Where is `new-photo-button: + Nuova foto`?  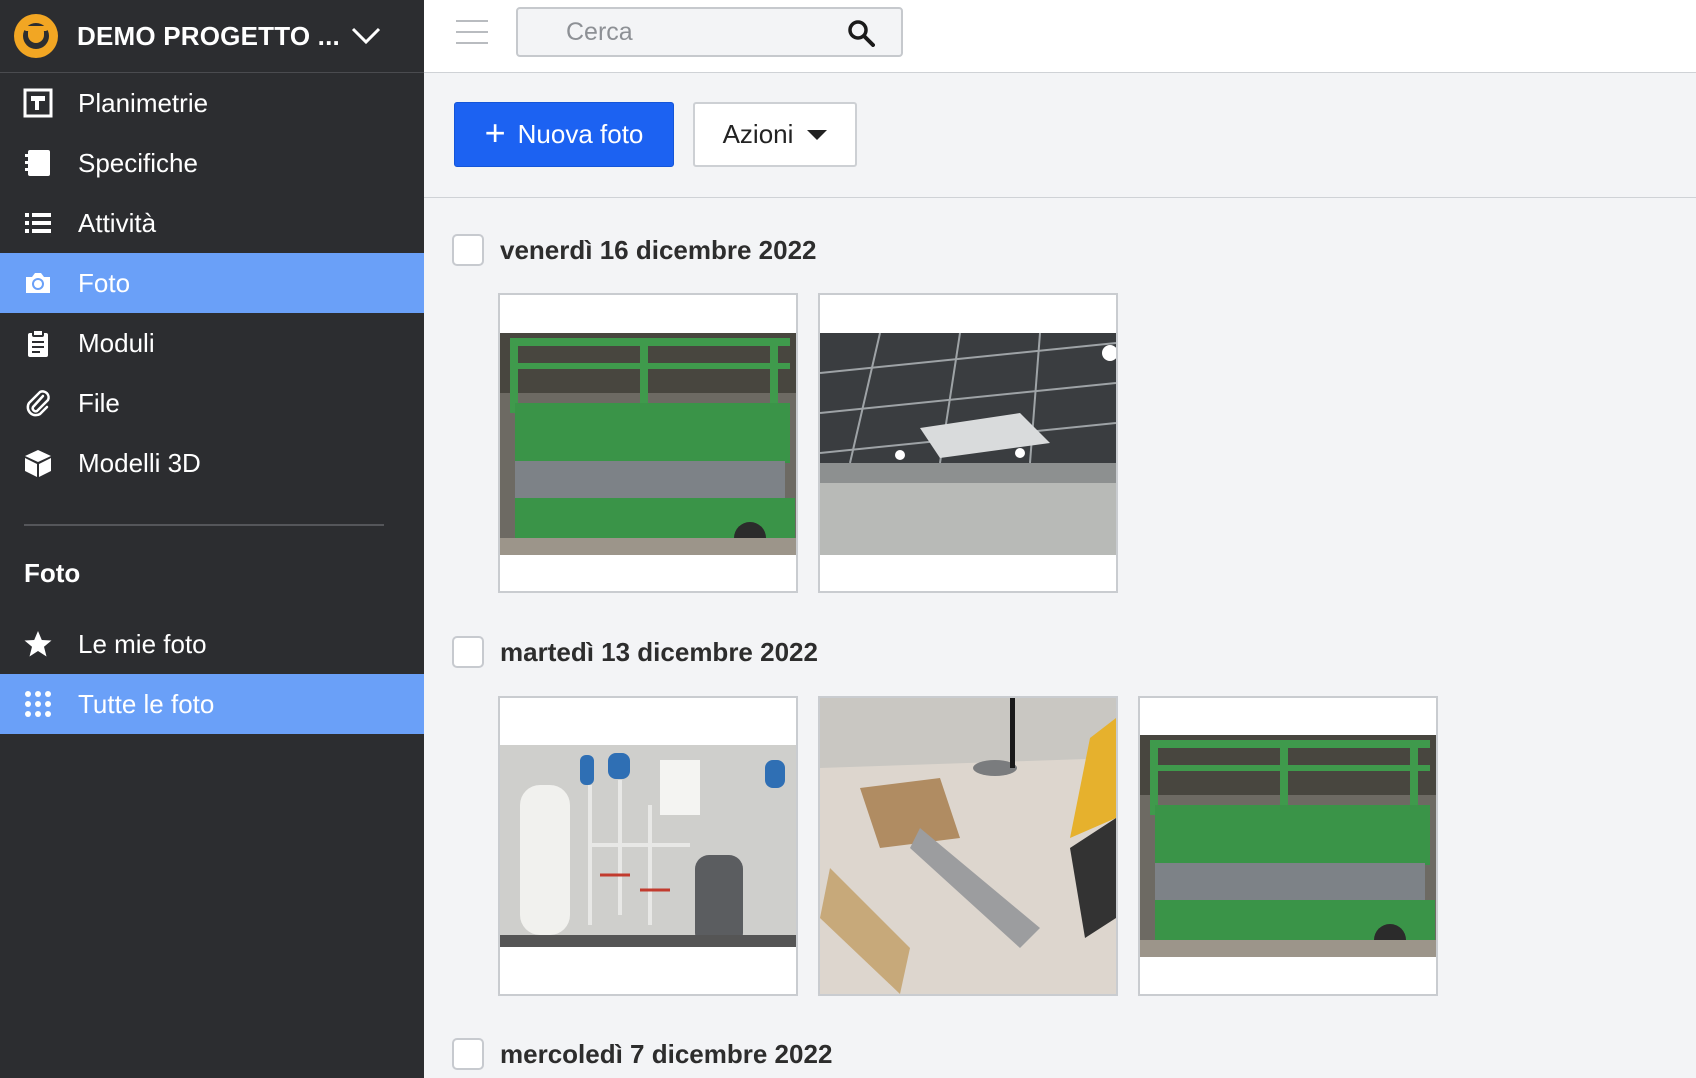
new-photo-button: + Nuova foto is located at coordinates (564, 134).